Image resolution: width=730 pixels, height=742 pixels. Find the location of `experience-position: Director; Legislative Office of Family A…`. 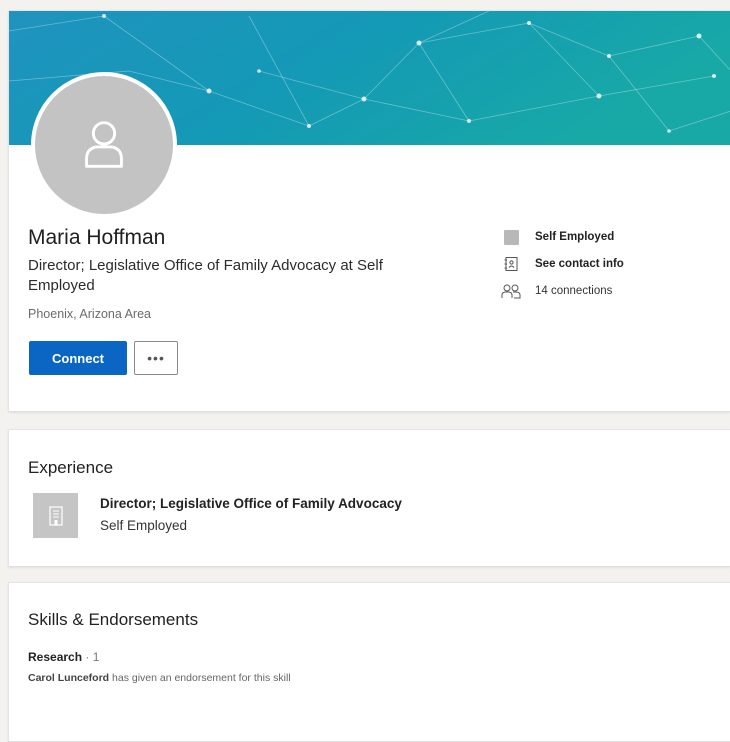

experience-position: Director; Legislative Office of Family A… is located at coordinates (251, 503).